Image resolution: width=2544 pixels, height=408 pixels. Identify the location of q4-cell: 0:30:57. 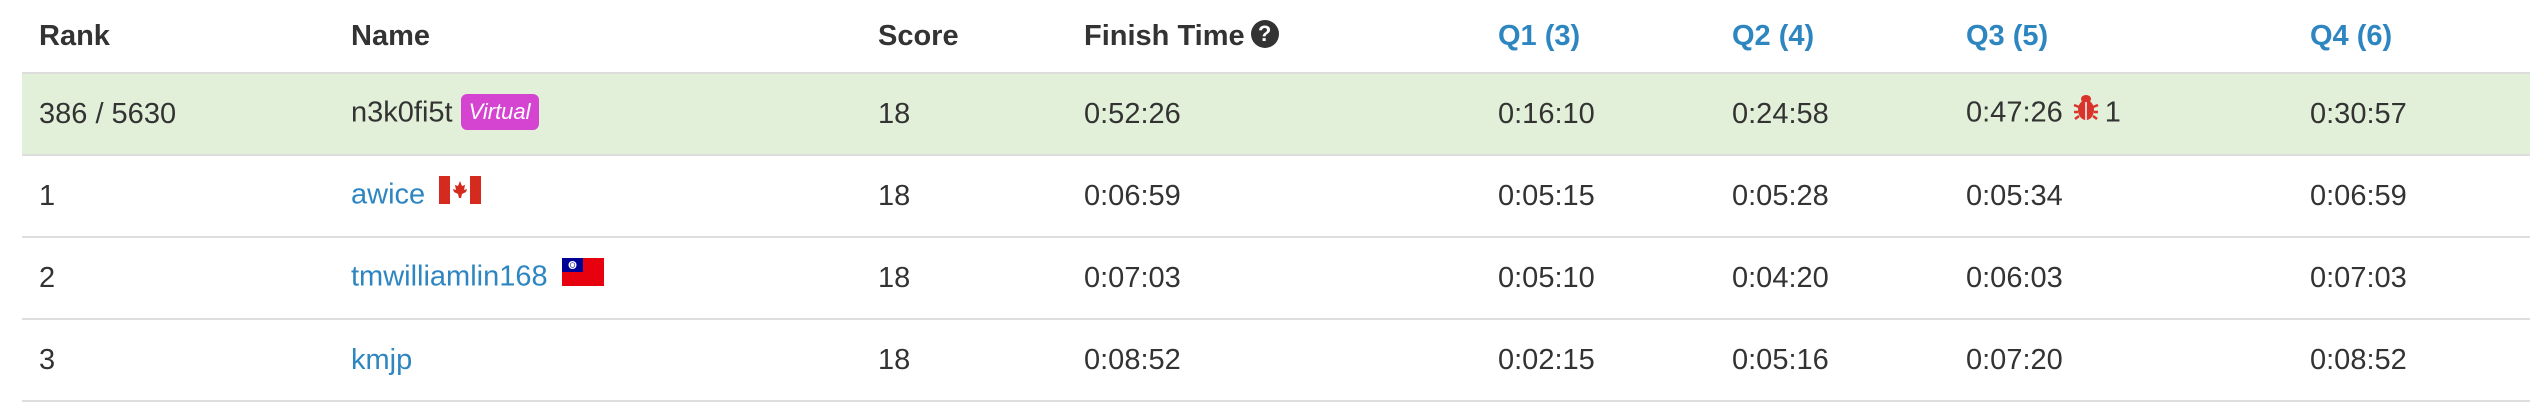
(2411, 114).